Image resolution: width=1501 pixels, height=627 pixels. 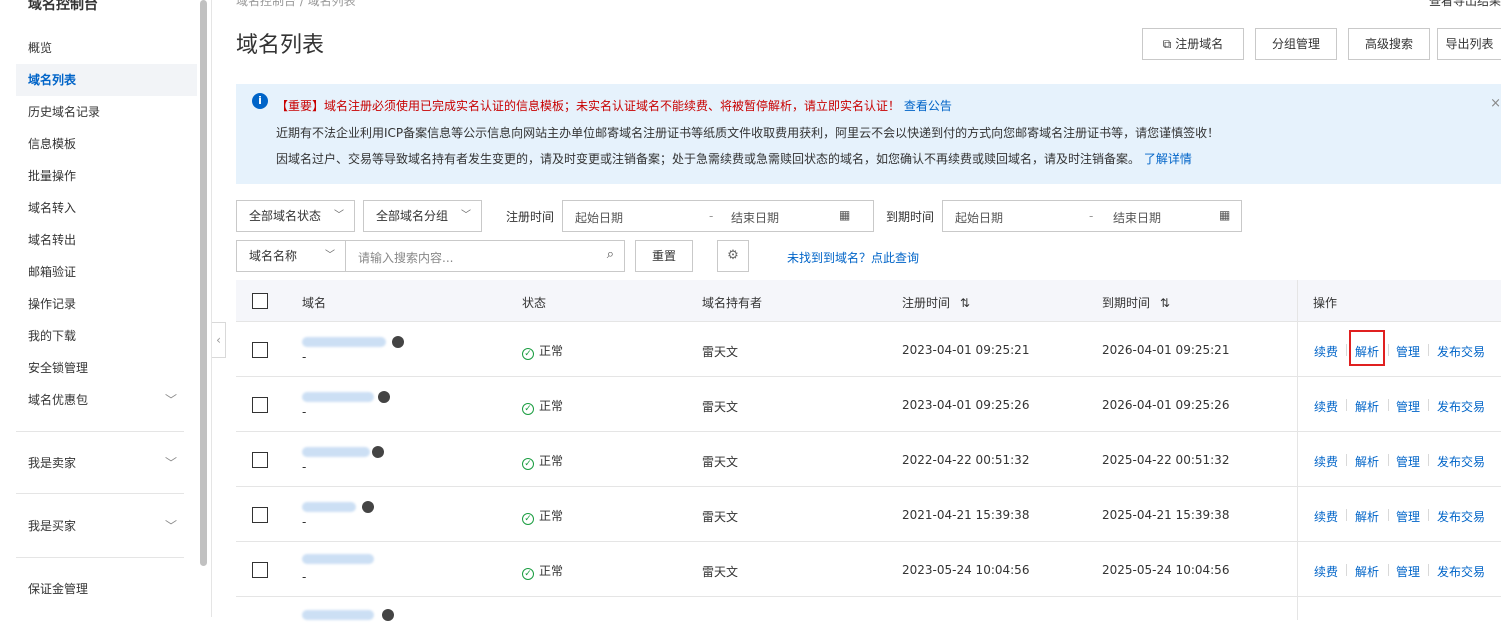 I want to click on domain-status-select: 全部域名状态 ﹀, so click(x=295, y=216).